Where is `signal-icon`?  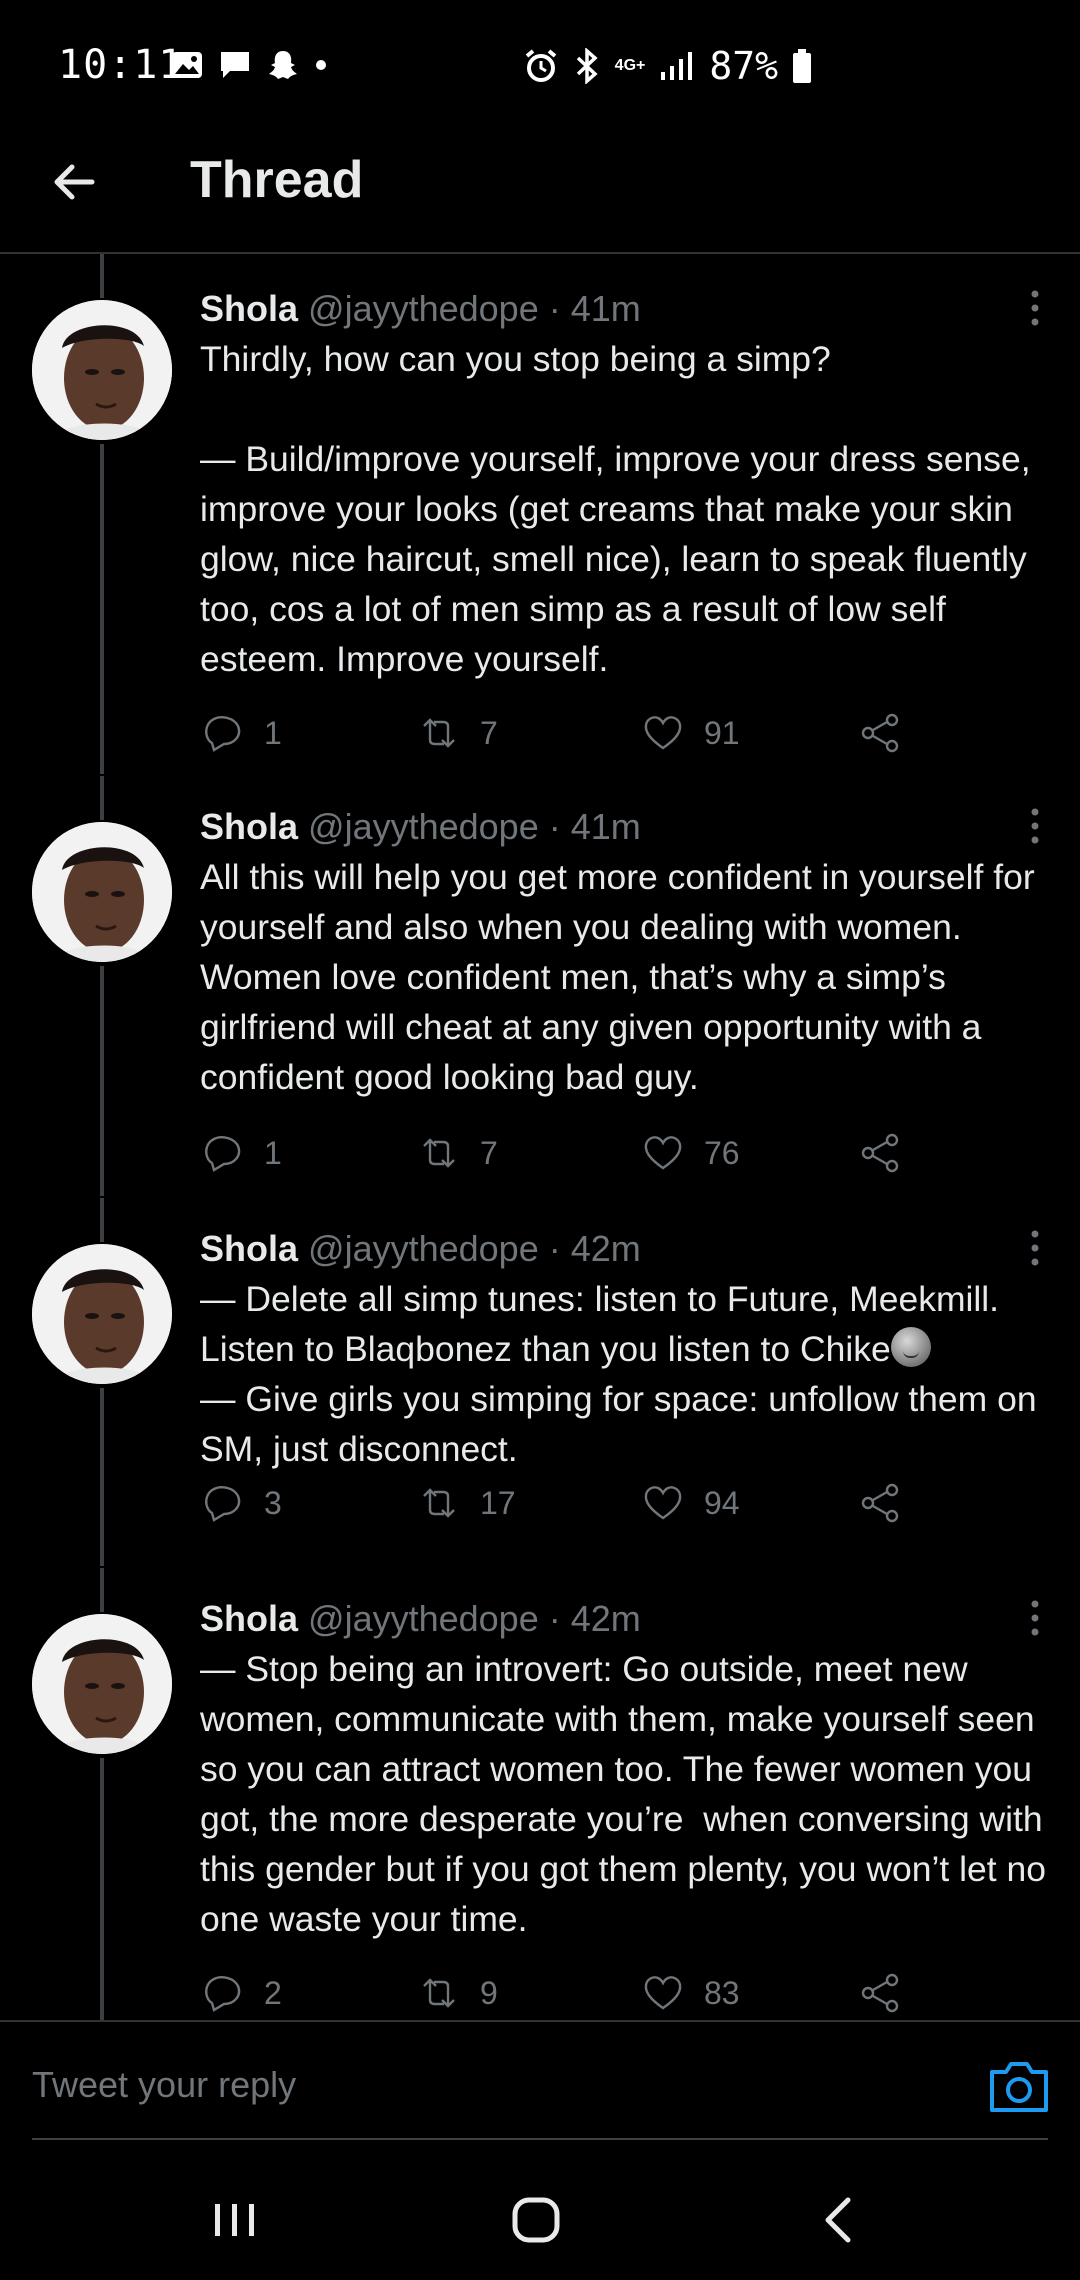
signal-icon is located at coordinates (677, 66).